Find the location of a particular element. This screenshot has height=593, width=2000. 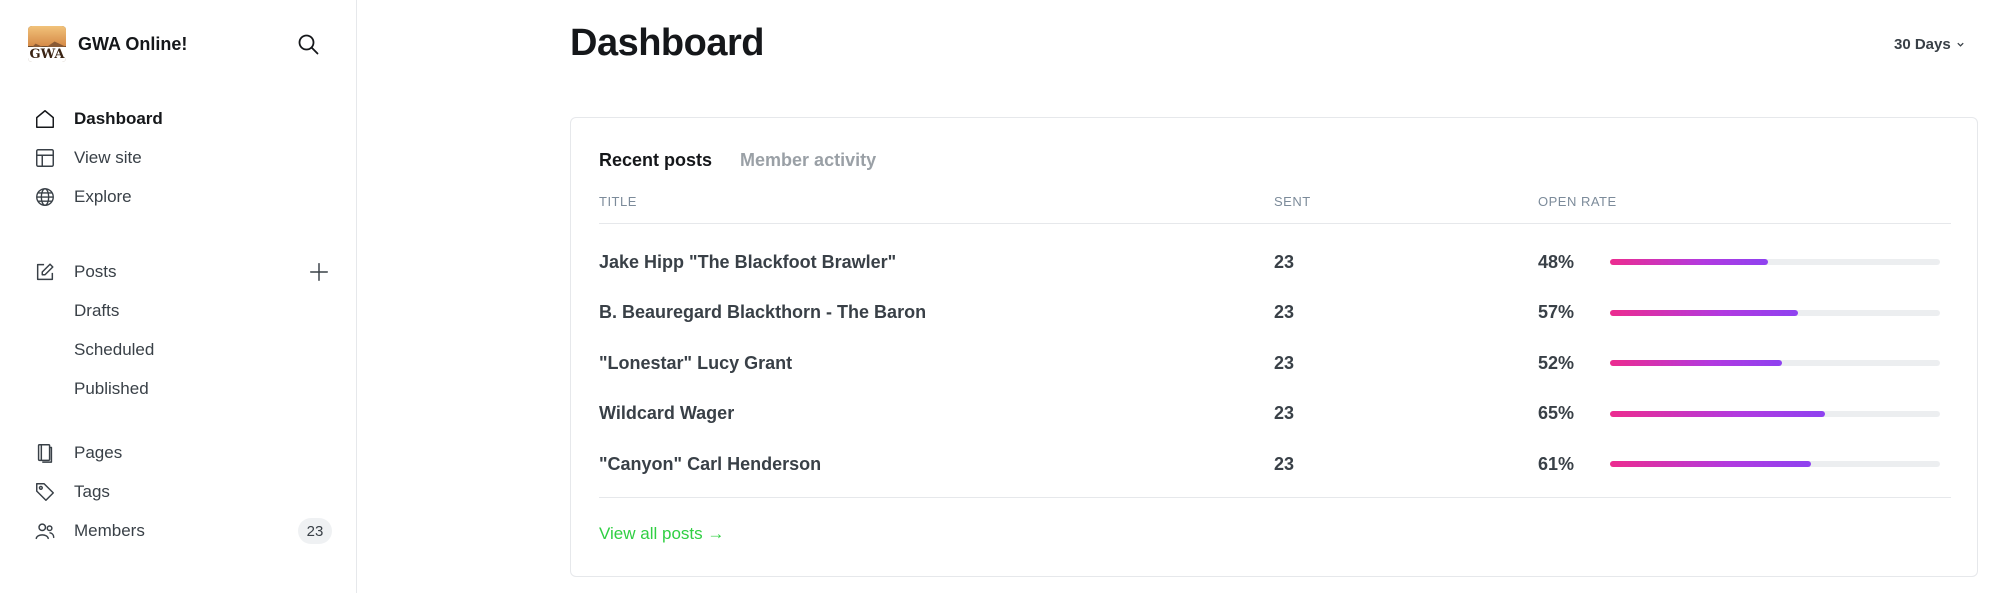

date-range-select: 30 Days is located at coordinates (1929, 44).